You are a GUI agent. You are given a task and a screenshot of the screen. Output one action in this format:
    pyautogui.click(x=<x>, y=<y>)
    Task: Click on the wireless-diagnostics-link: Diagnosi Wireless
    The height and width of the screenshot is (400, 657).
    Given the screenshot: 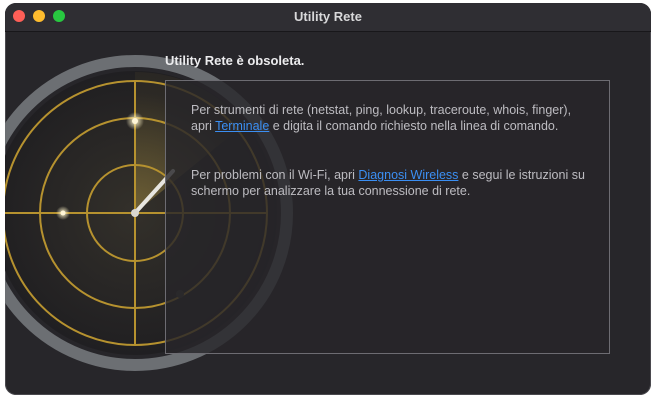 What is the action you would take?
    pyautogui.click(x=408, y=175)
    